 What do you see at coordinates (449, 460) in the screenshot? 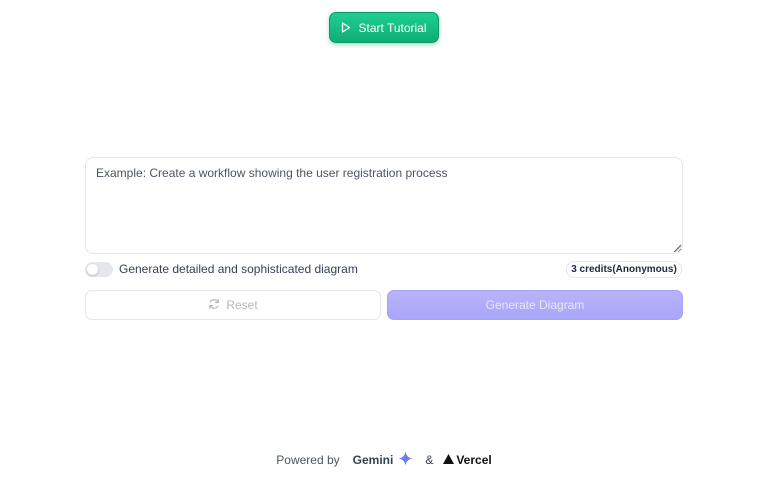
I see `vercel-triangle-icon` at bounding box center [449, 460].